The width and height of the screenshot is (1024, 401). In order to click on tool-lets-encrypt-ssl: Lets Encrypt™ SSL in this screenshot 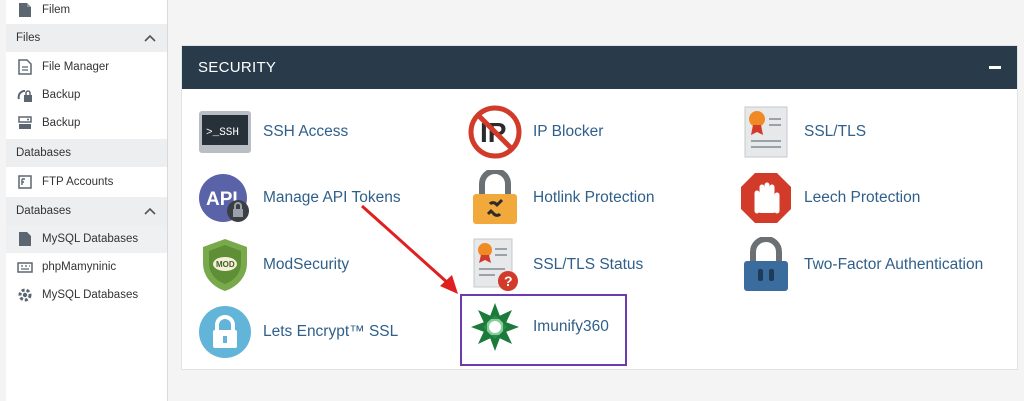, I will do `click(297, 332)`.